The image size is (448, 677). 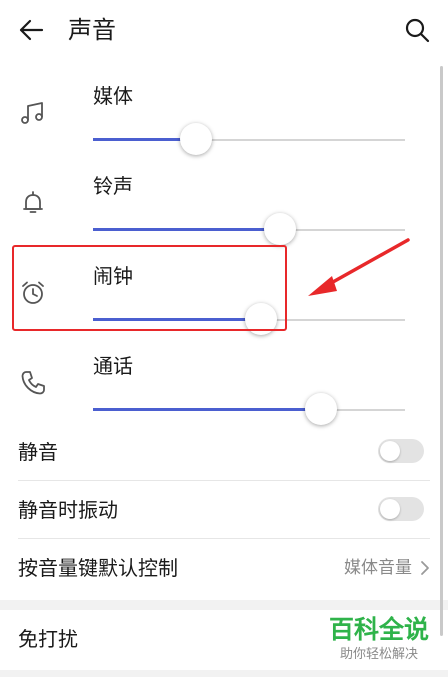 I want to click on mute-row: 静音, so click(x=224, y=452).